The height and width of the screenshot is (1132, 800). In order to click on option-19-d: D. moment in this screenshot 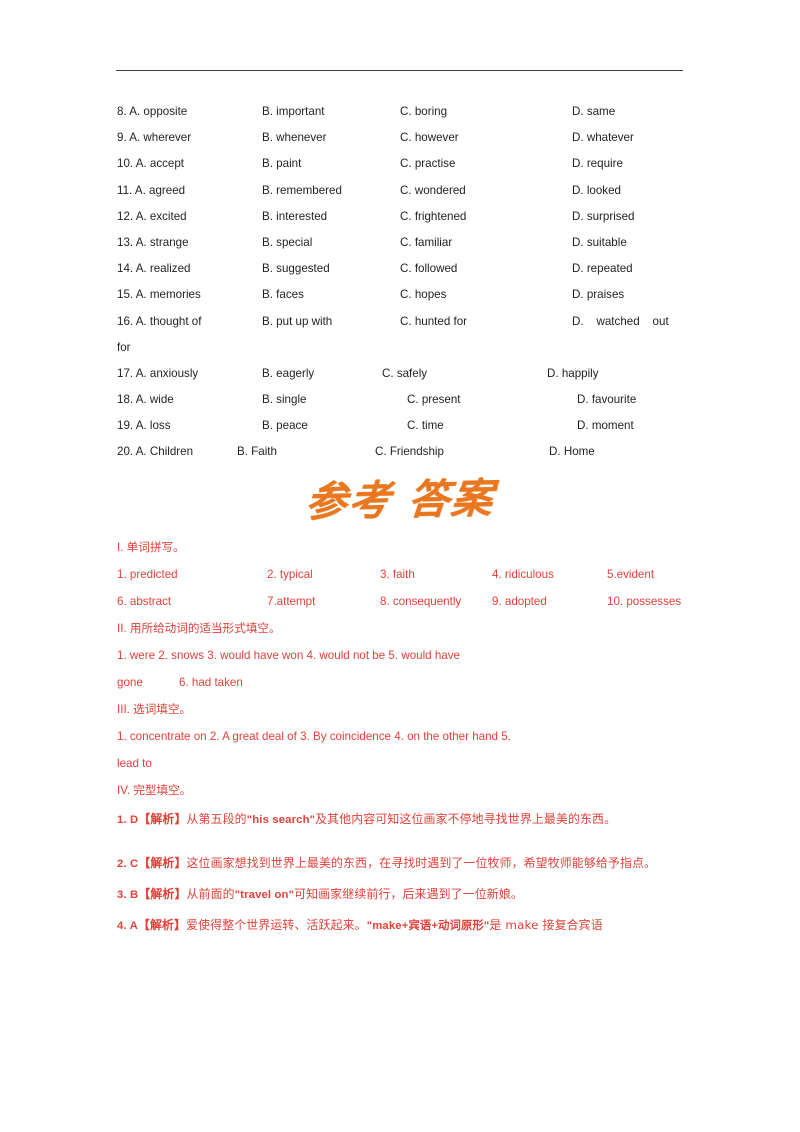, I will do `click(605, 426)`.